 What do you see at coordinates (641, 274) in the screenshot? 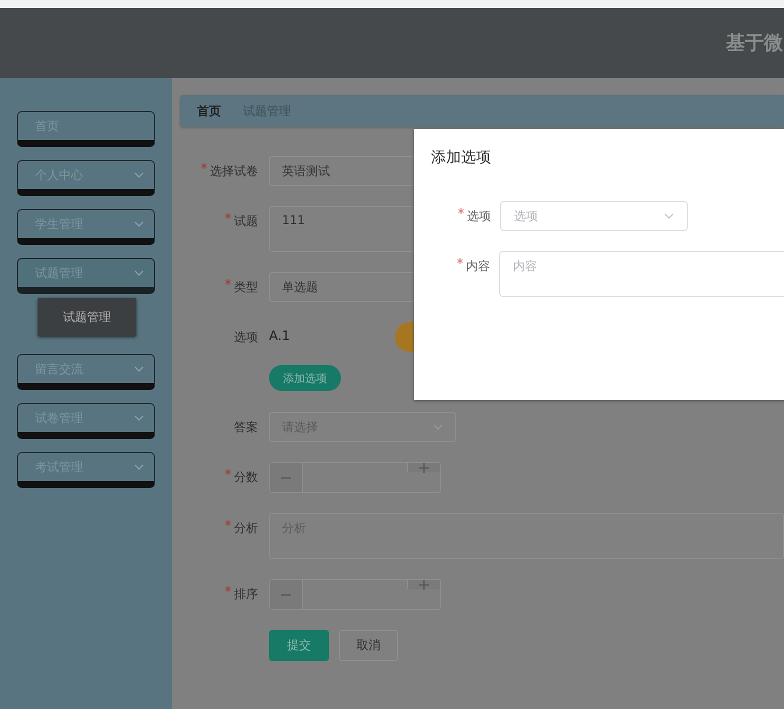
I see `textarea-field: 内容` at bounding box center [641, 274].